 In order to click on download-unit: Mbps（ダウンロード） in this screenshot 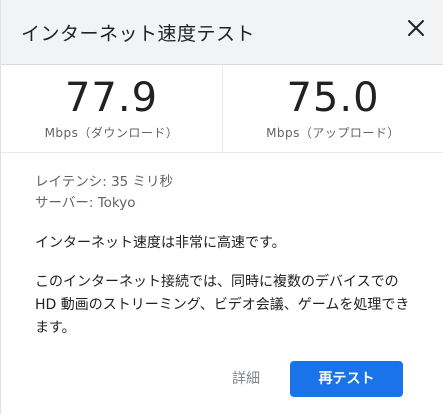, I will do `click(111, 133)`.